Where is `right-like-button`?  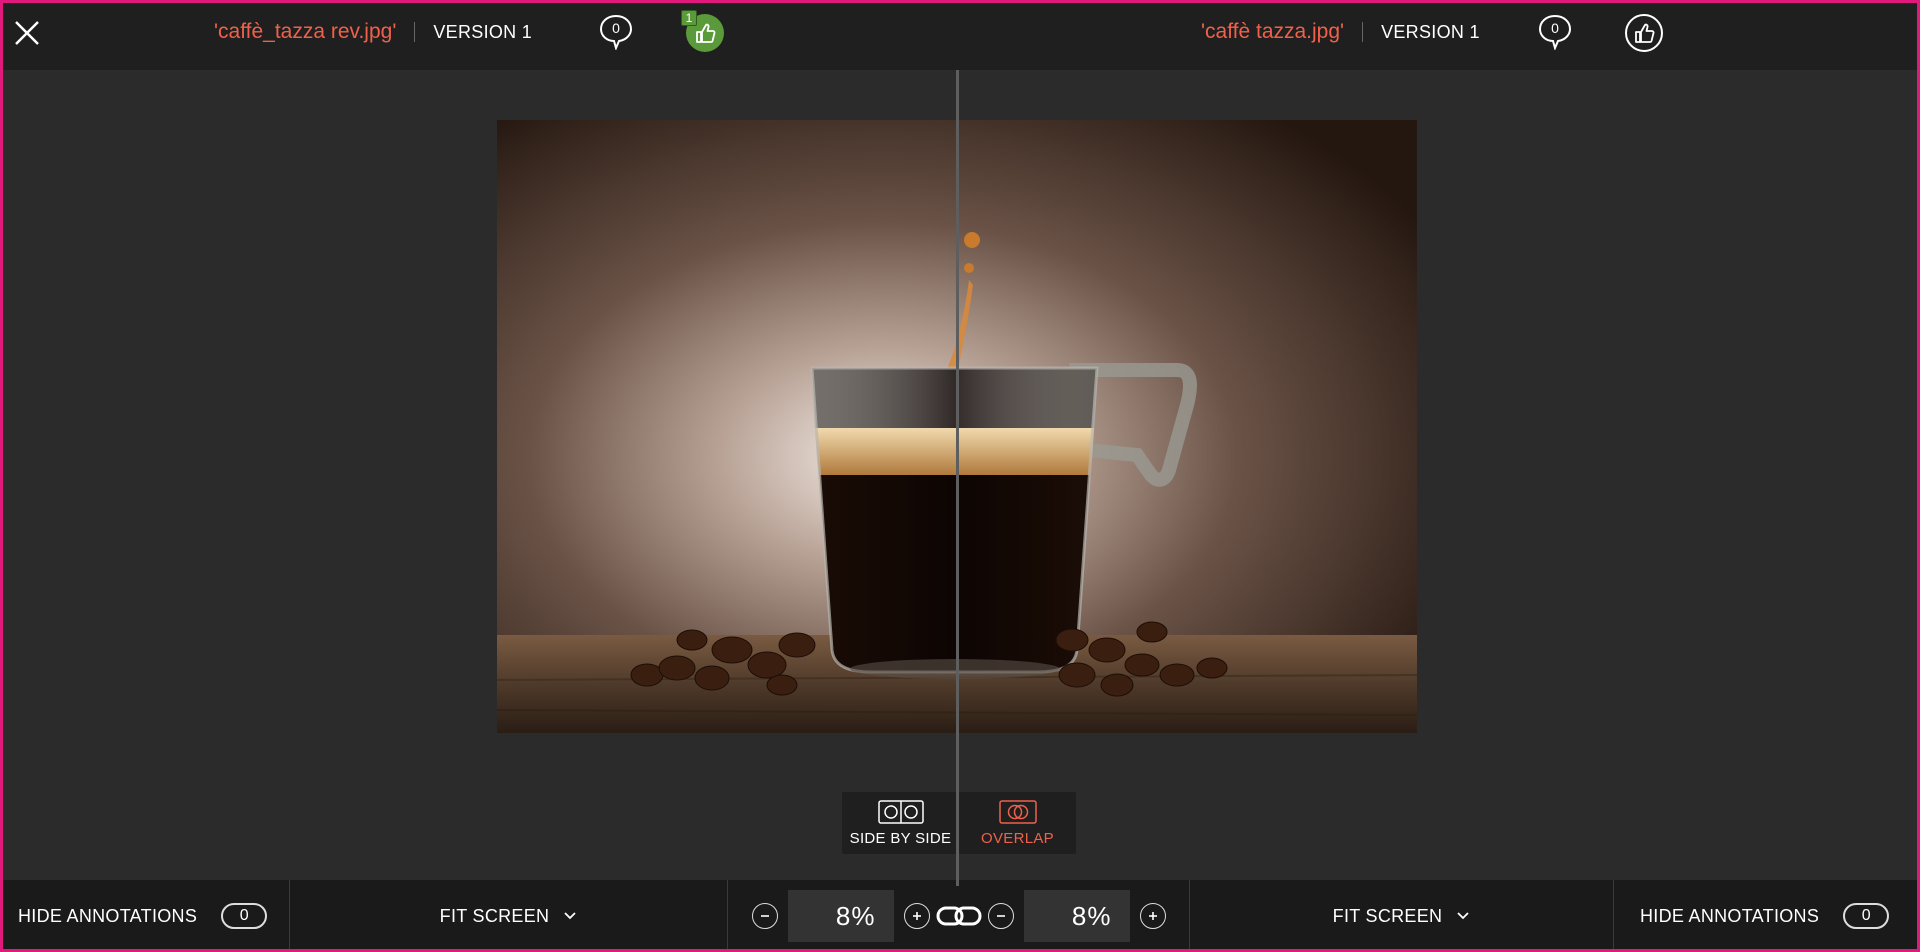 right-like-button is located at coordinates (1644, 33).